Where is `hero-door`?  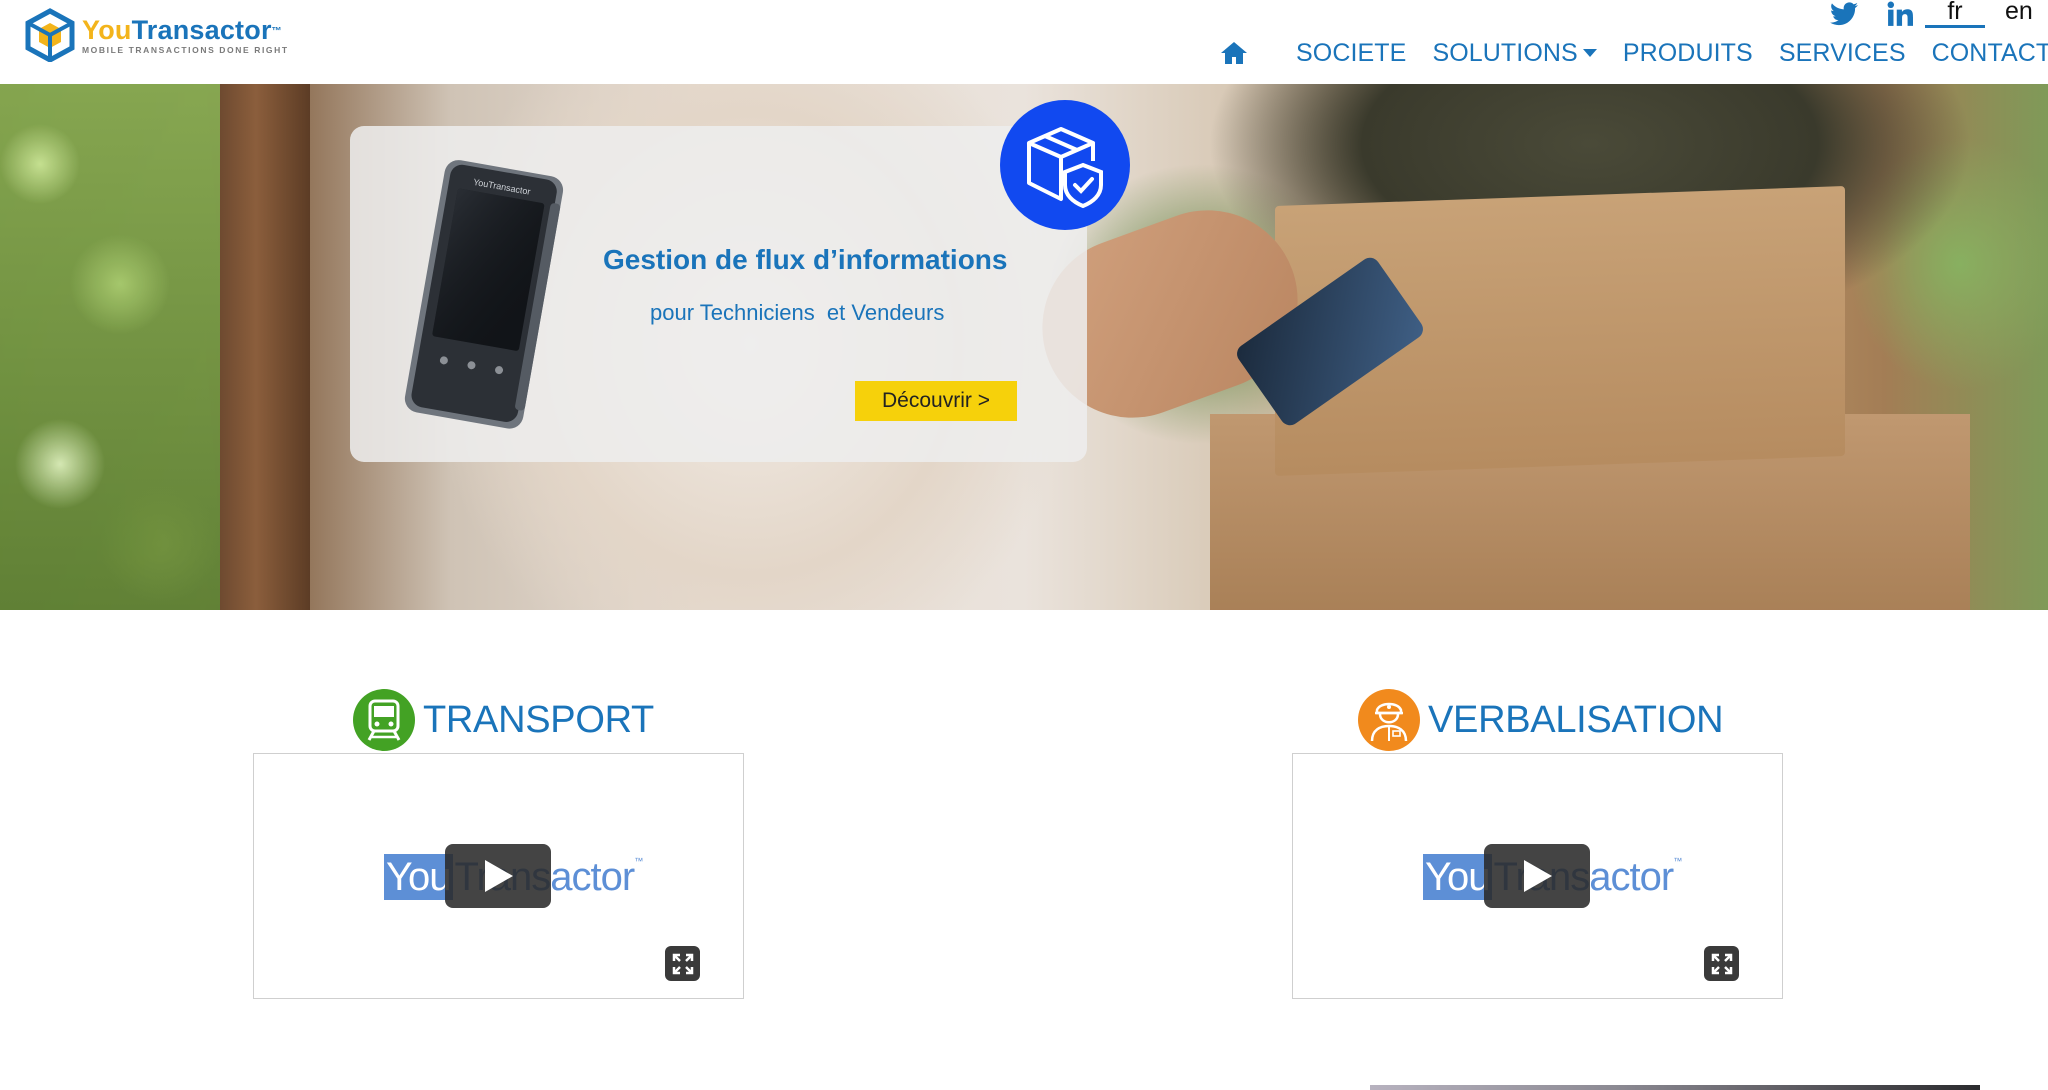 hero-door is located at coordinates (265, 347).